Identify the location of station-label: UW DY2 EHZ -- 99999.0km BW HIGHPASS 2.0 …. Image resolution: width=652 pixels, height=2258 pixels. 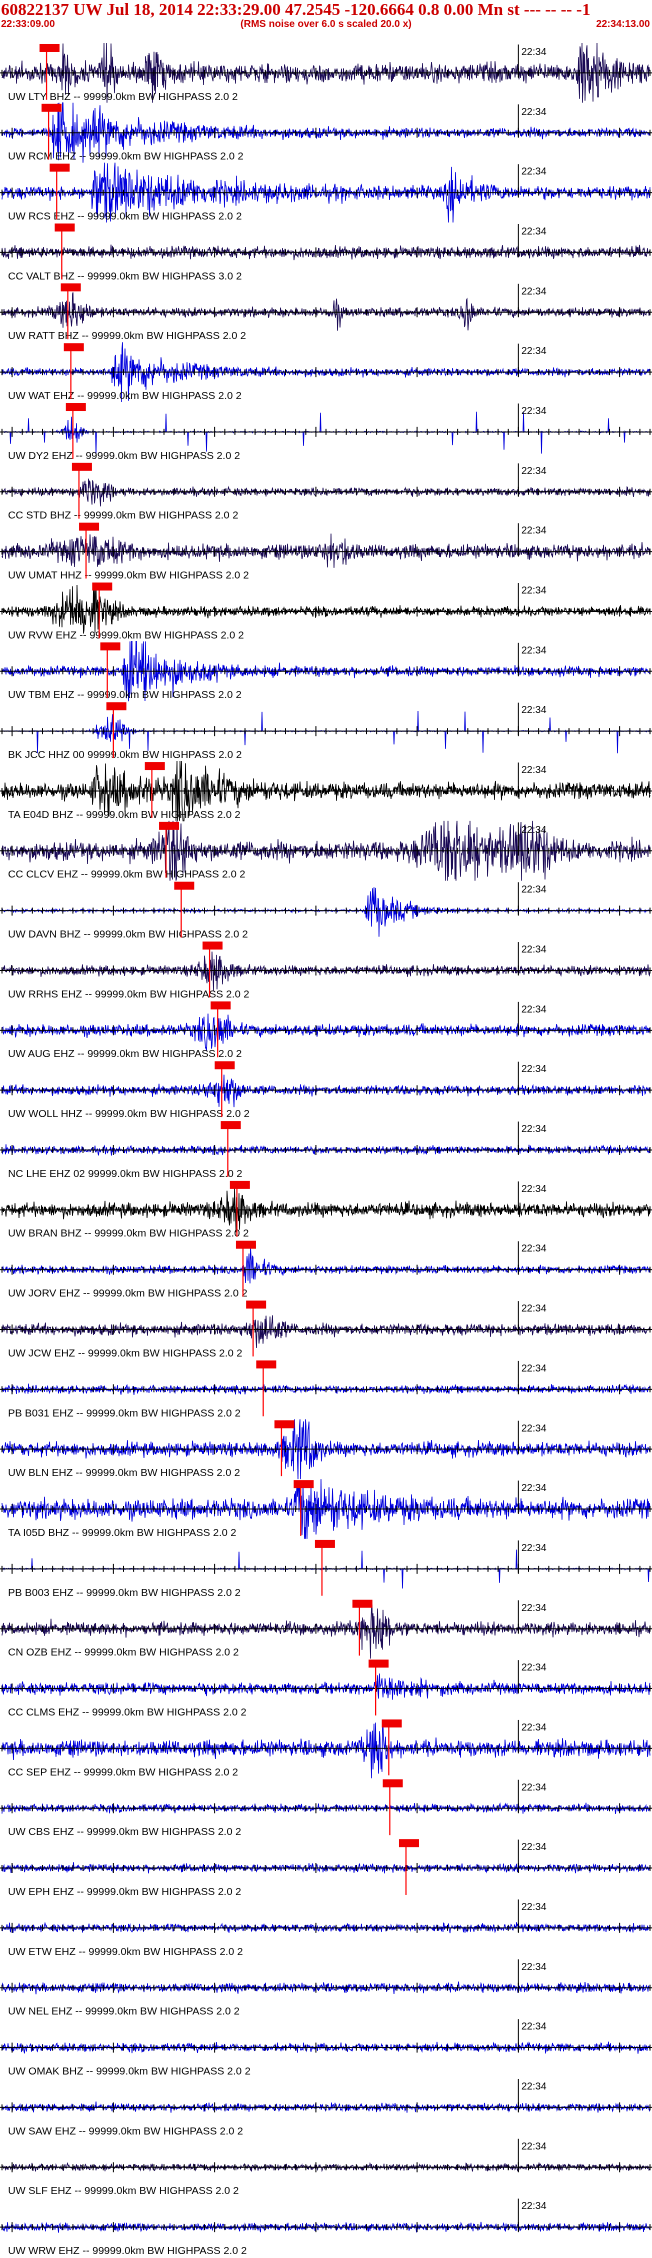
(124, 456).